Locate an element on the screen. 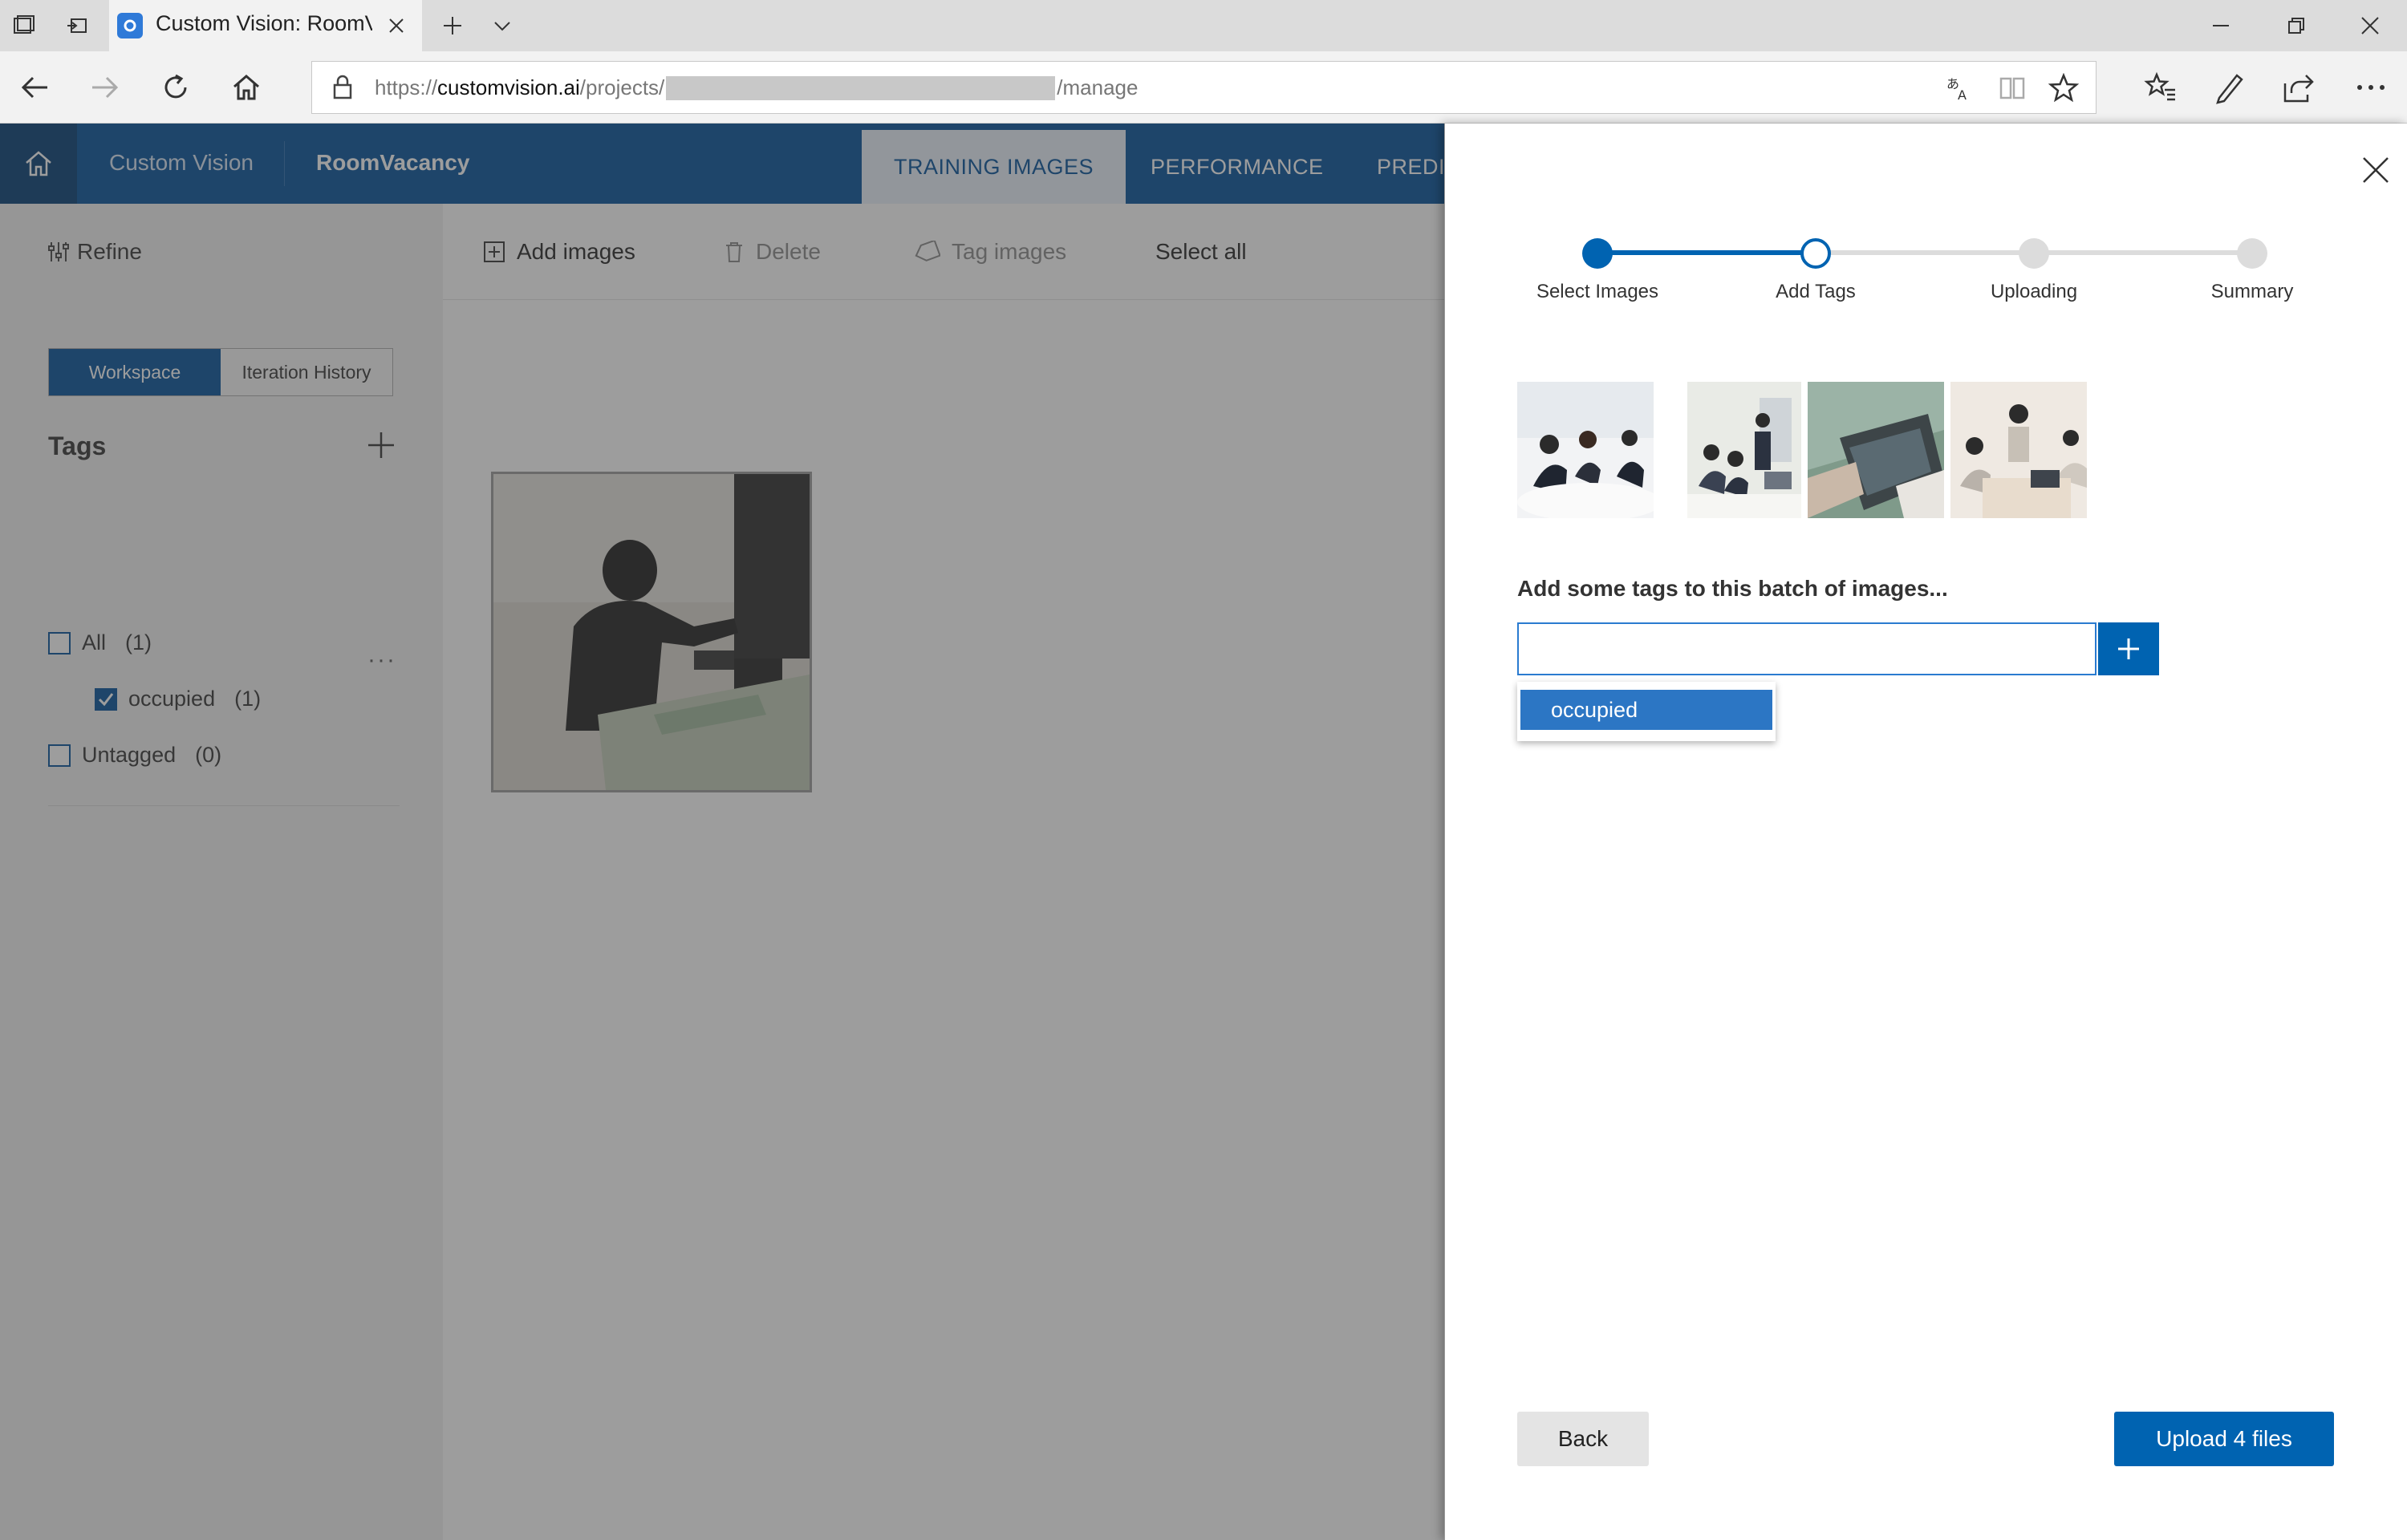 The image size is (2407, 1540). home-icon is located at coordinates (246, 87).